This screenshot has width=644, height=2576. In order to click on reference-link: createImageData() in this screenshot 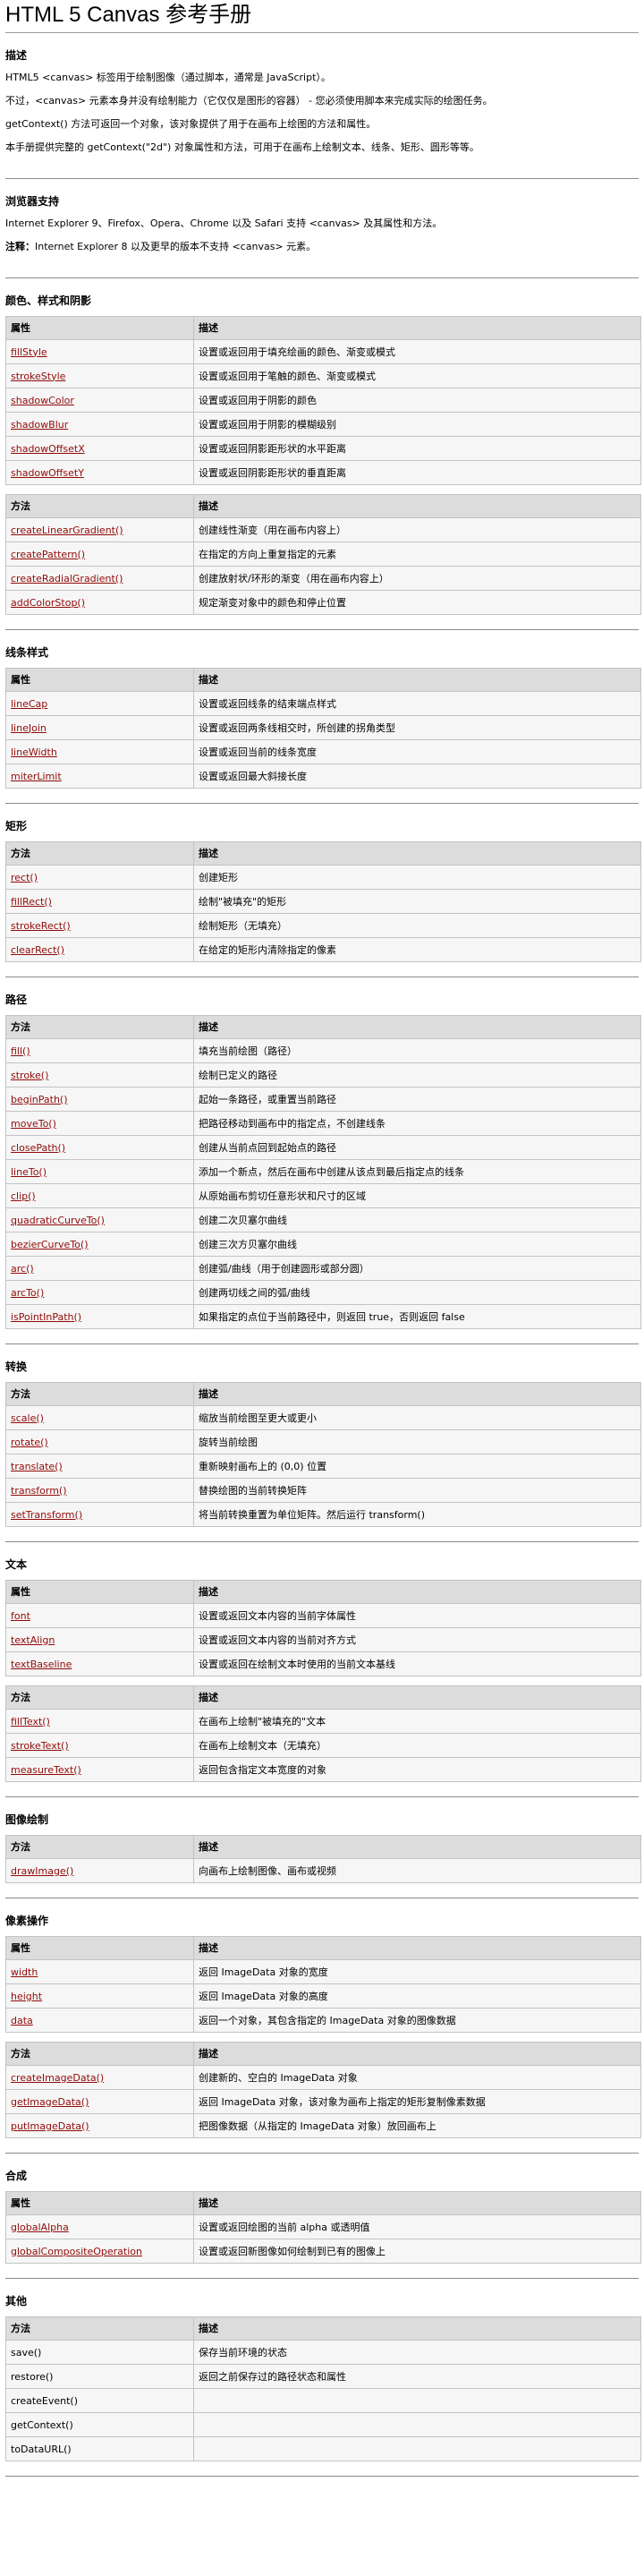, I will do `click(57, 2078)`.